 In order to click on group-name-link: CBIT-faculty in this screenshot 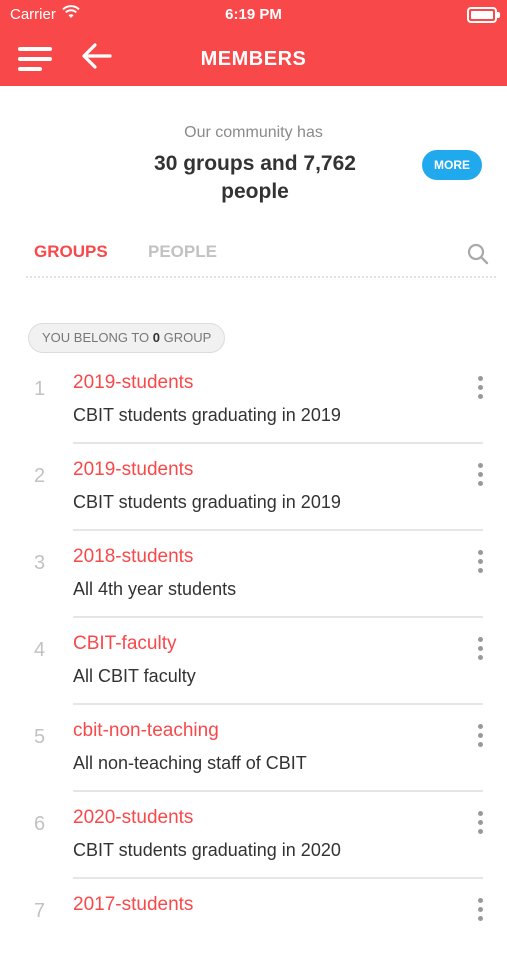, I will do `click(124, 644)`.